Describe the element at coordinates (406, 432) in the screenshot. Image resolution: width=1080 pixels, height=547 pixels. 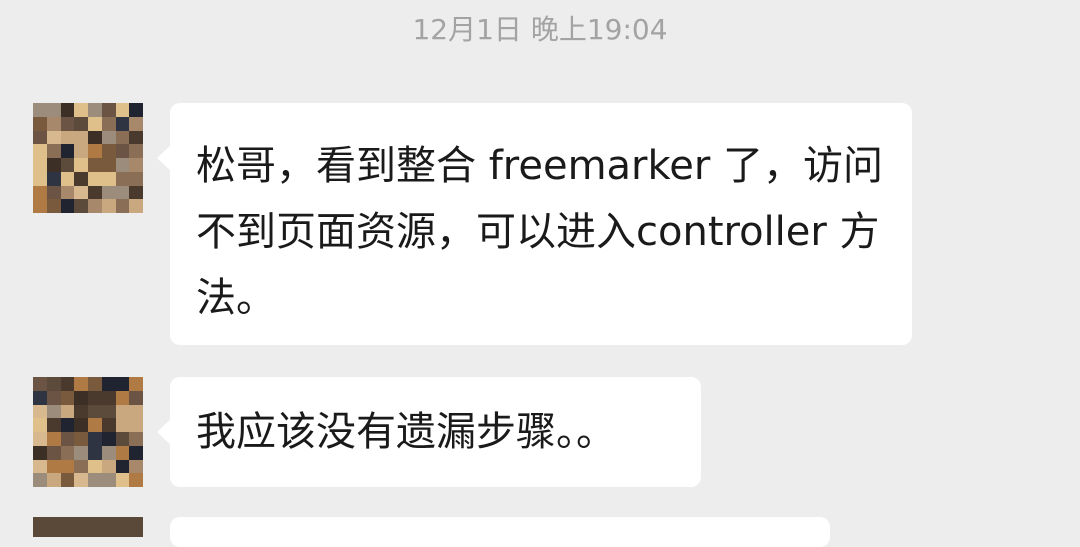
I see `message-text: 我应该没有遗漏步骤。。` at that location.